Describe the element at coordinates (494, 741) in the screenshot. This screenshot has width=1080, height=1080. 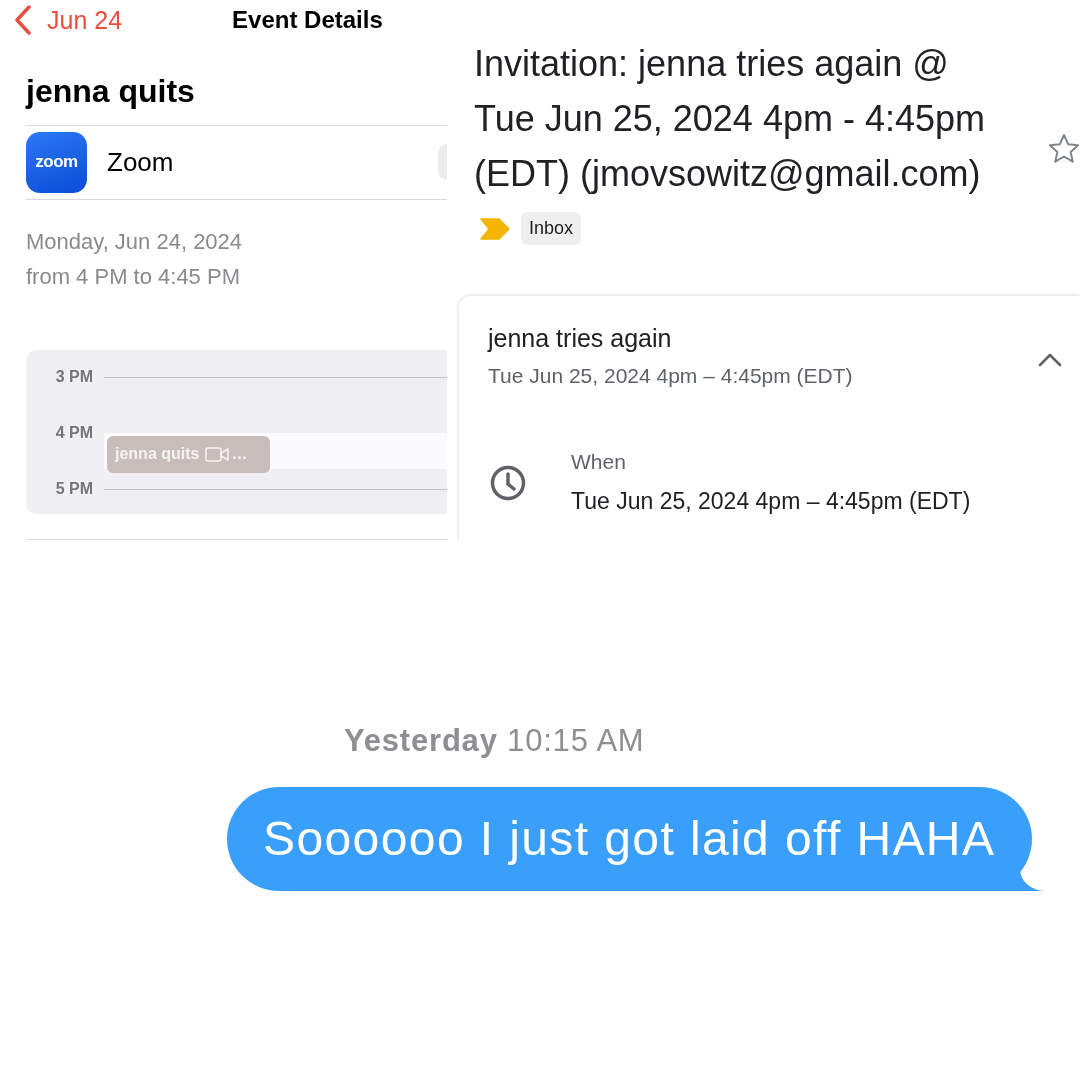
I see `message-timestamp: Yesterday 10:15 AM` at that location.